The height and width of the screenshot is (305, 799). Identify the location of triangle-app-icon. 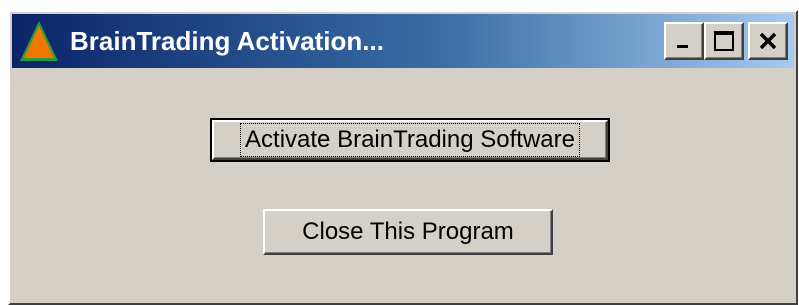
(39, 41).